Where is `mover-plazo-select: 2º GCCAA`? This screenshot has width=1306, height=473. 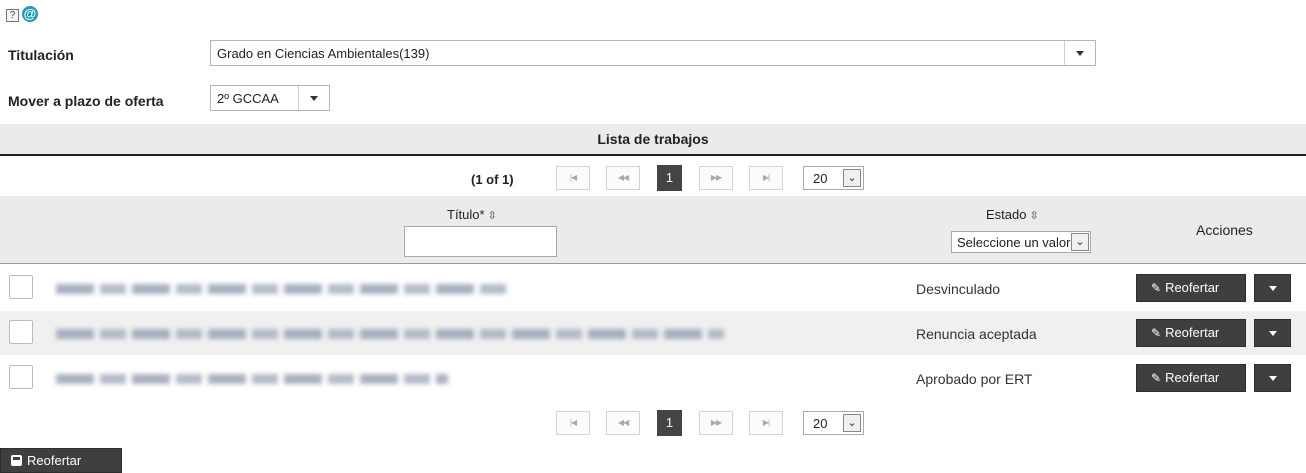
mover-plazo-select: 2º GCCAA is located at coordinates (270, 98).